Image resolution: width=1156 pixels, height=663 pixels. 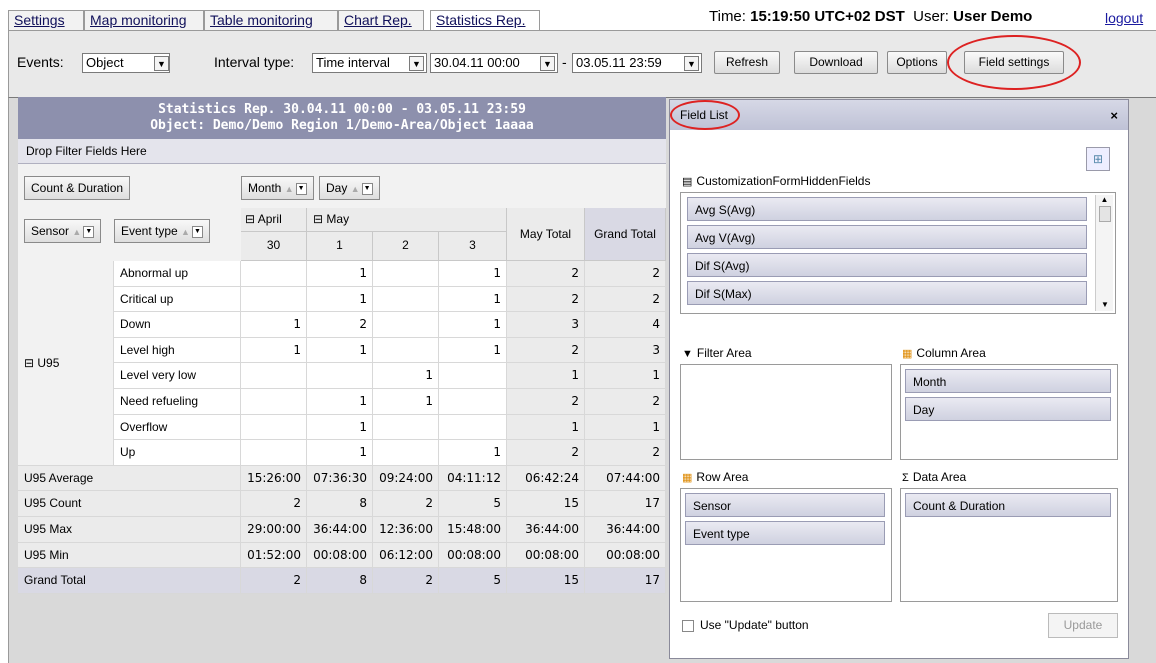 I want to click on table-cell: 4, so click(x=625, y=325).